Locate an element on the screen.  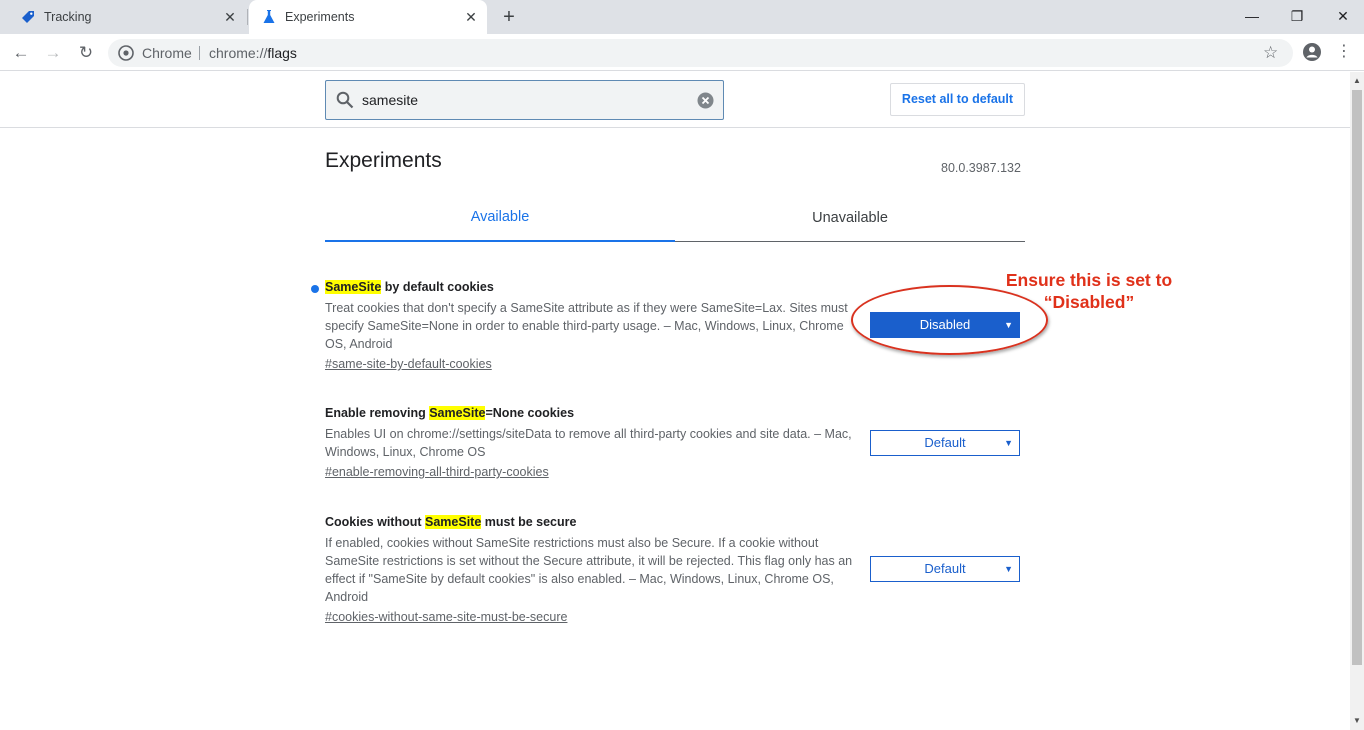
version-label: 80.0.3987.132 is located at coordinates (981, 168).